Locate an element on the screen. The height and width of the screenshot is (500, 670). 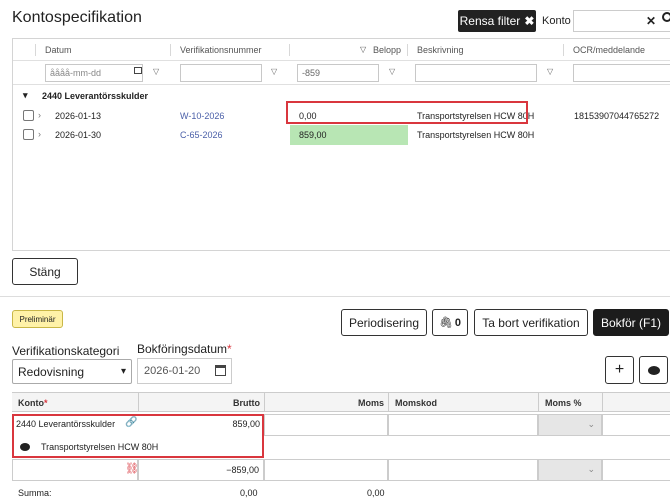
row1-momskod is located at coordinates (463, 425).